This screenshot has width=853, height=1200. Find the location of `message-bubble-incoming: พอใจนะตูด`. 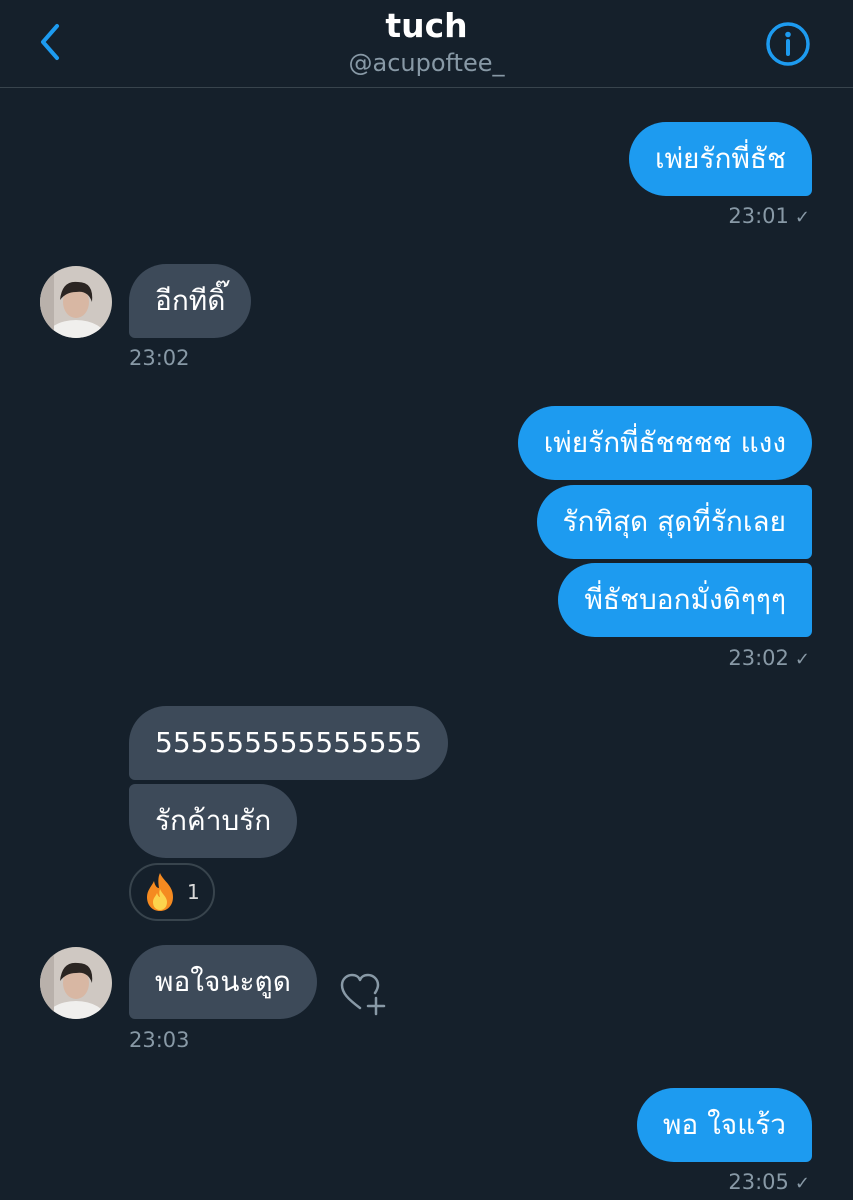

message-bubble-incoming: พอใจนะตูด is located at coordinates (223, 982).